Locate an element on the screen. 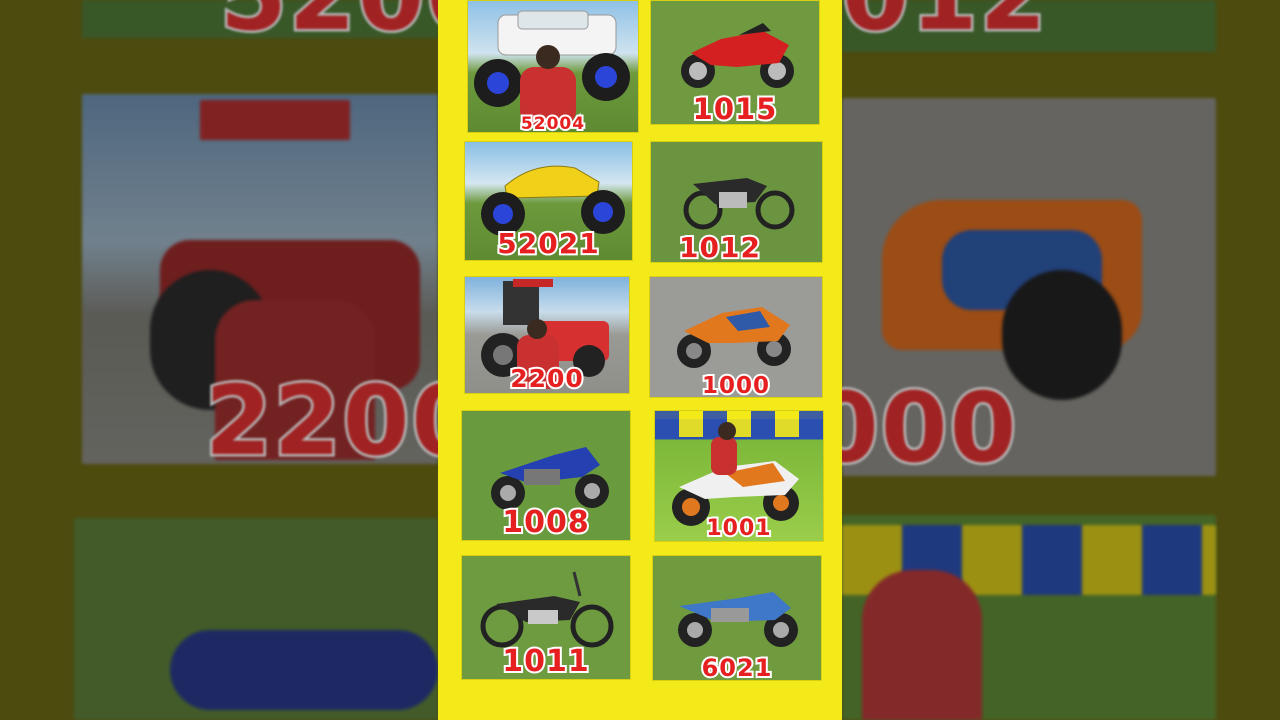 The width and height of the screenshot is (1280, 720). vehicle-code-label: 2200 is located at coordinates (546, 377).